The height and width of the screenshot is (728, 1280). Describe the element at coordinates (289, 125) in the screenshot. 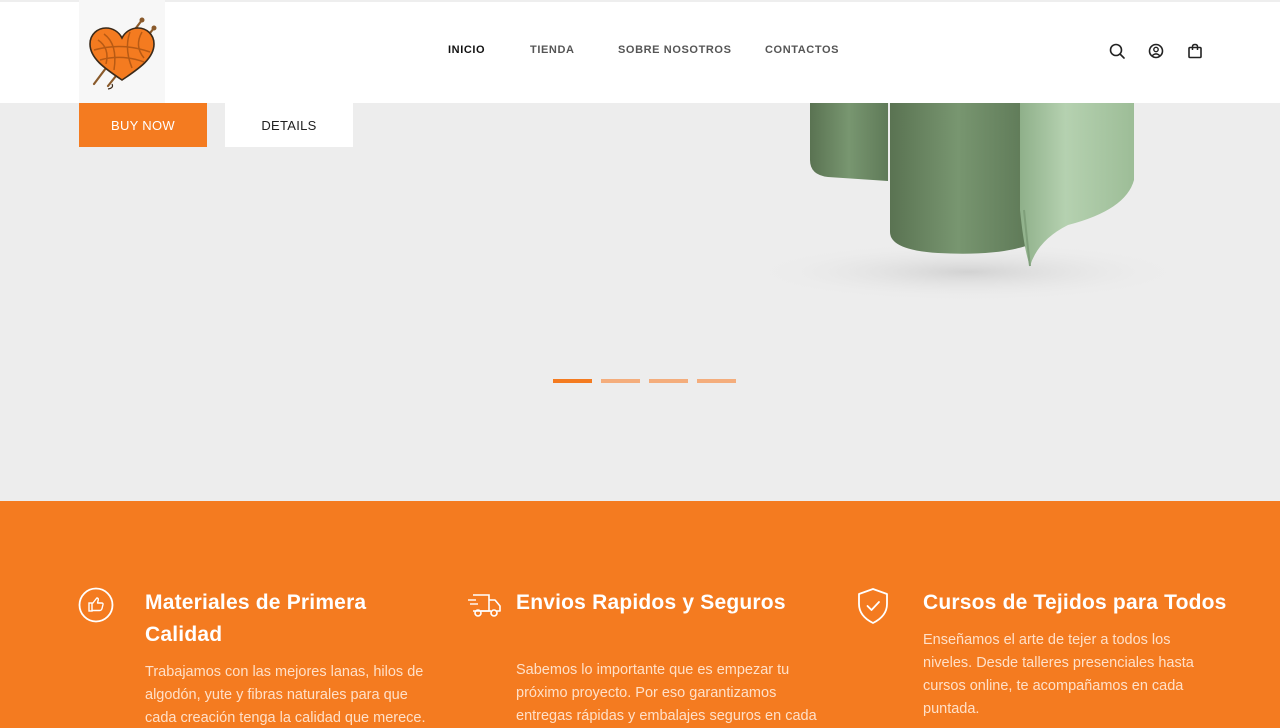

I see `details-button: DETAILS` at that location.